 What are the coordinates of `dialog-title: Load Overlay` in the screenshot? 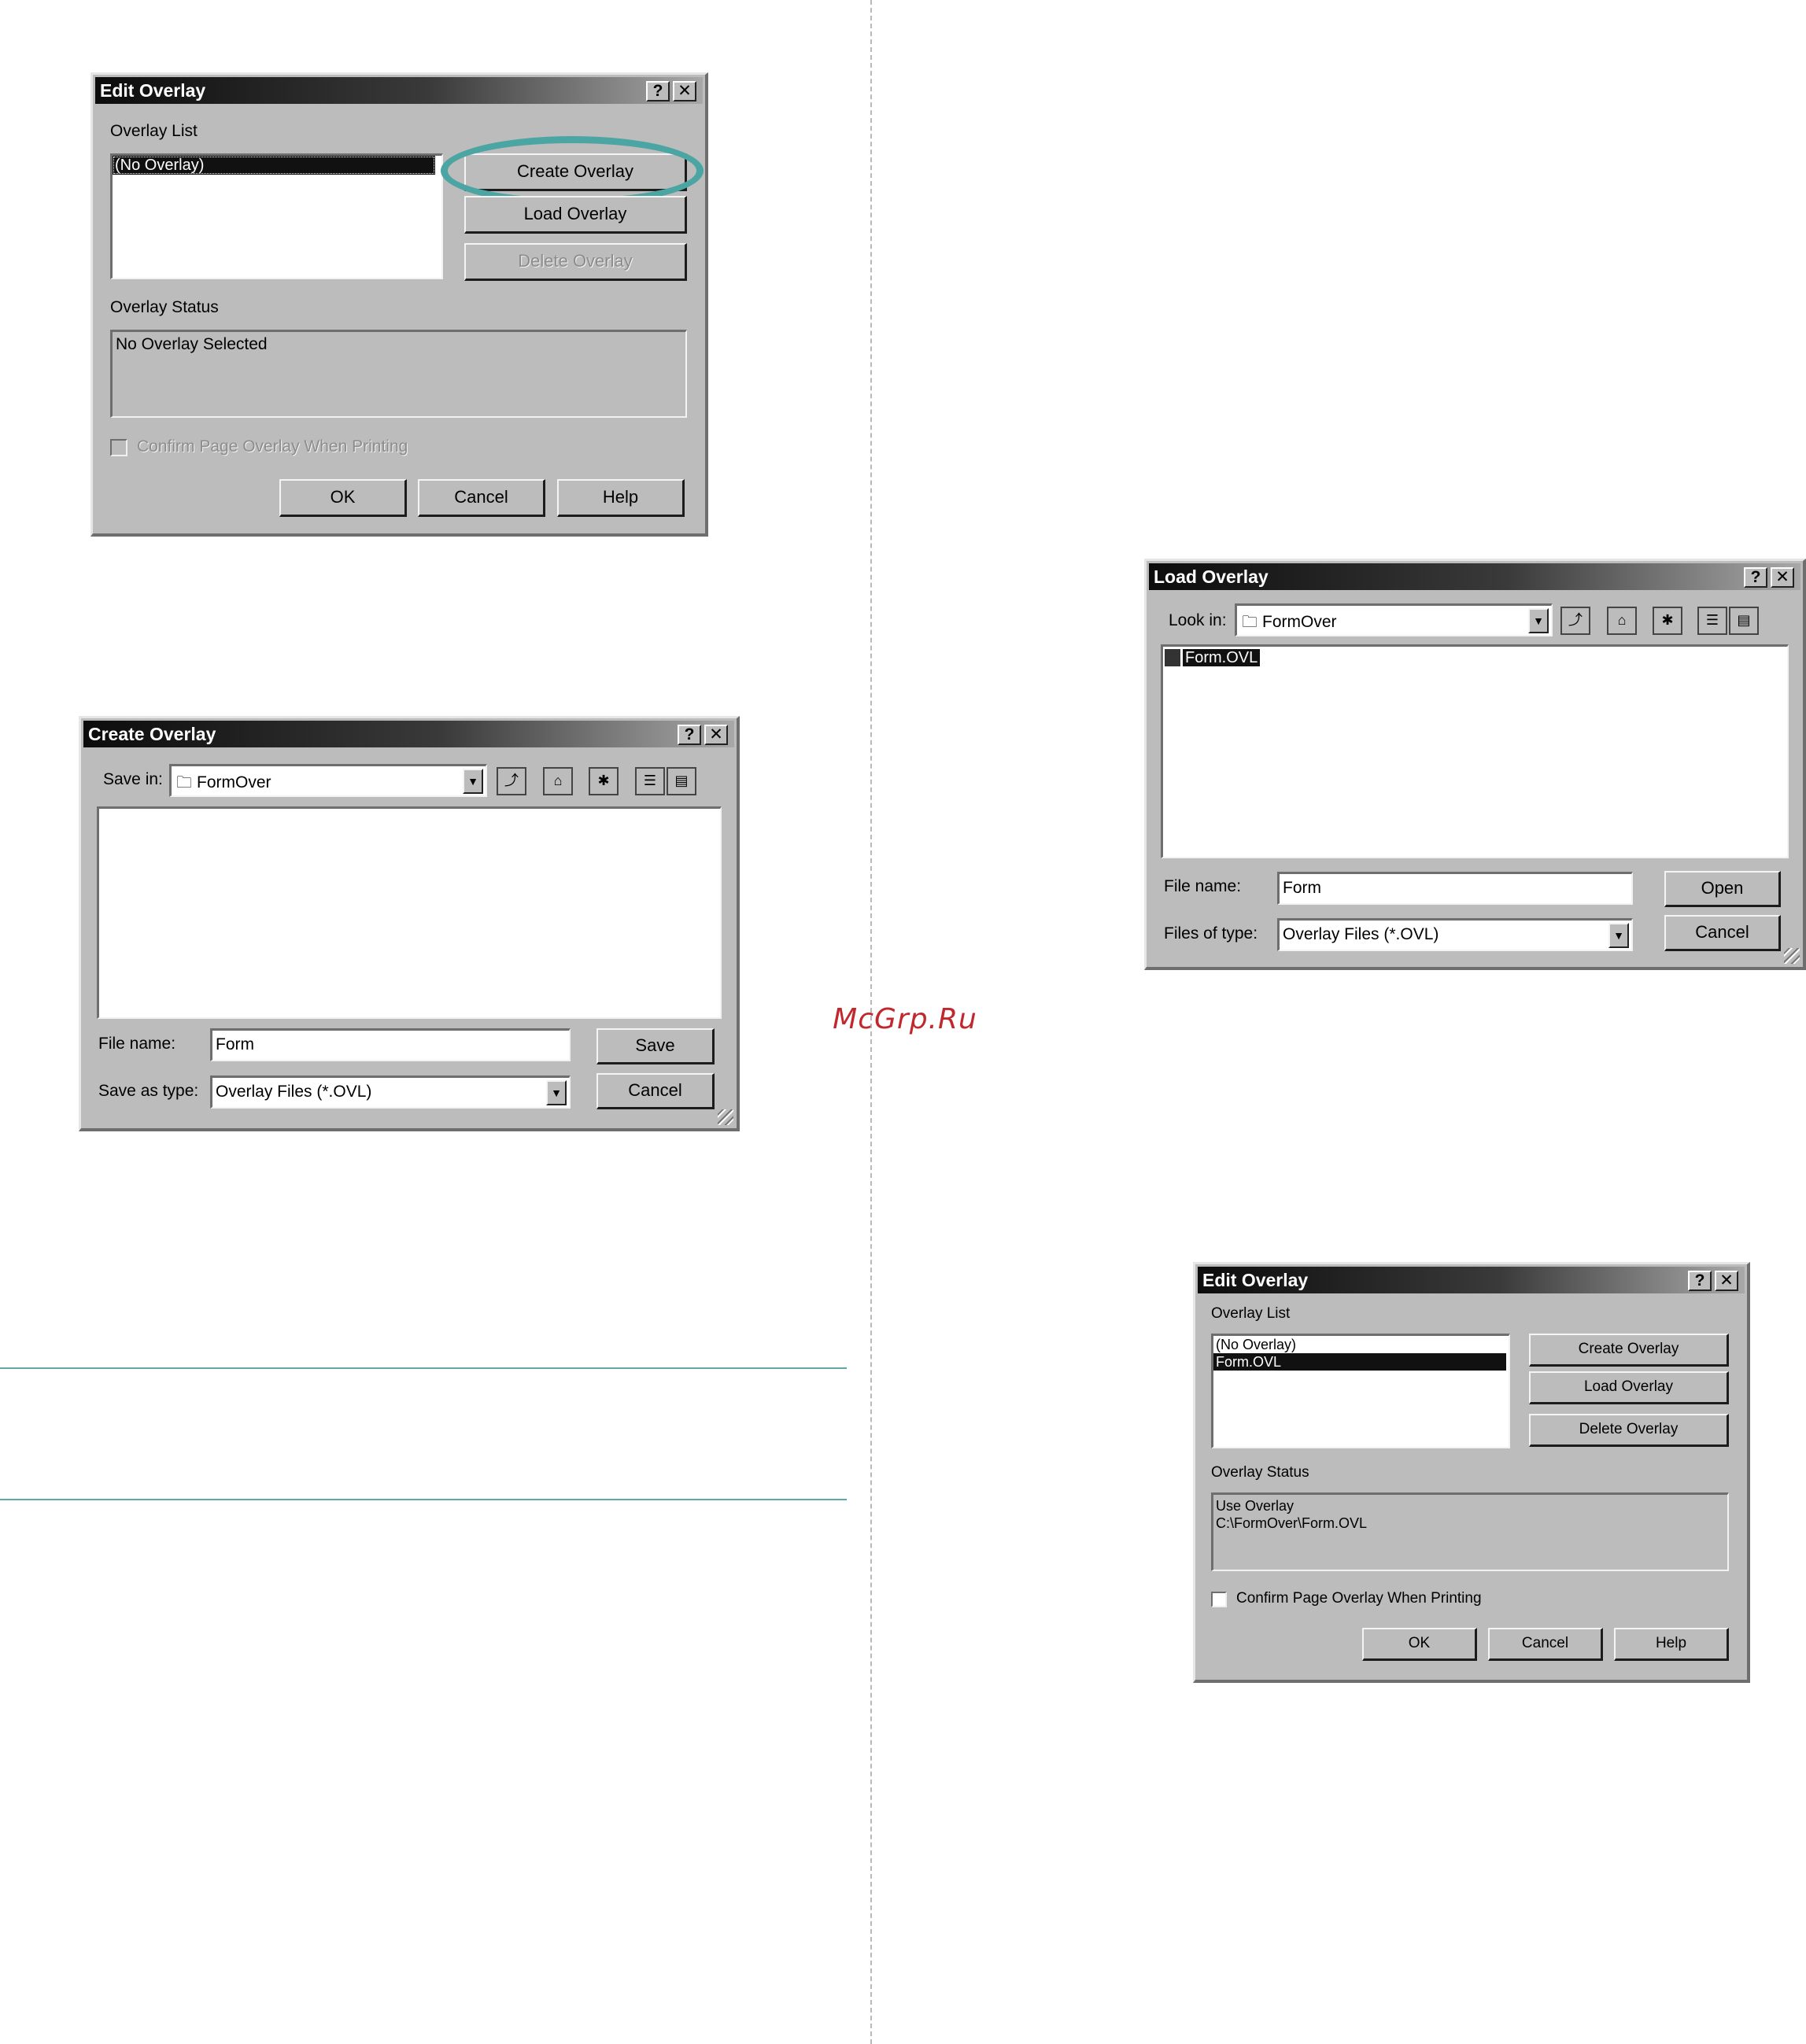 It's located at (1211, 577).